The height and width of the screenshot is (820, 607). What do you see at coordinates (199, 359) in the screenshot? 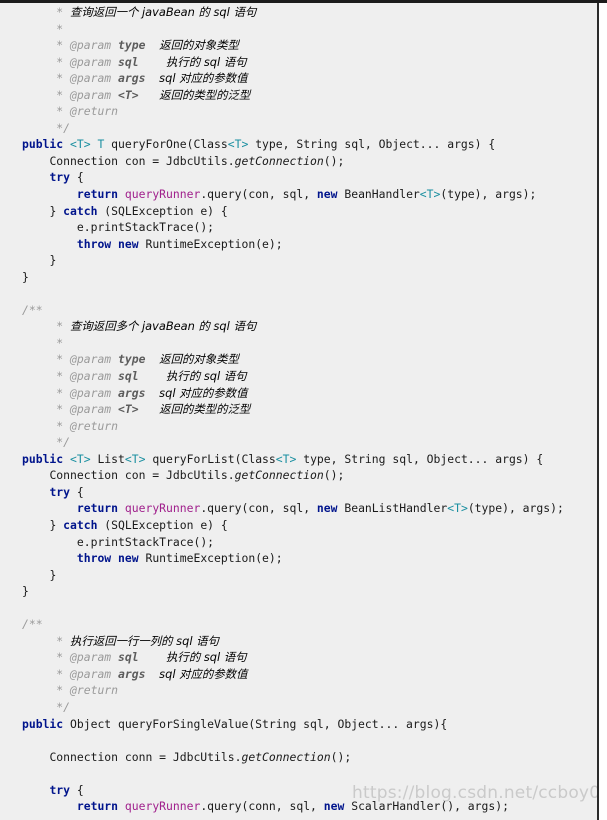
I see `code-token-cjk: 返回的对象类型` at bounding box center [199, 359].